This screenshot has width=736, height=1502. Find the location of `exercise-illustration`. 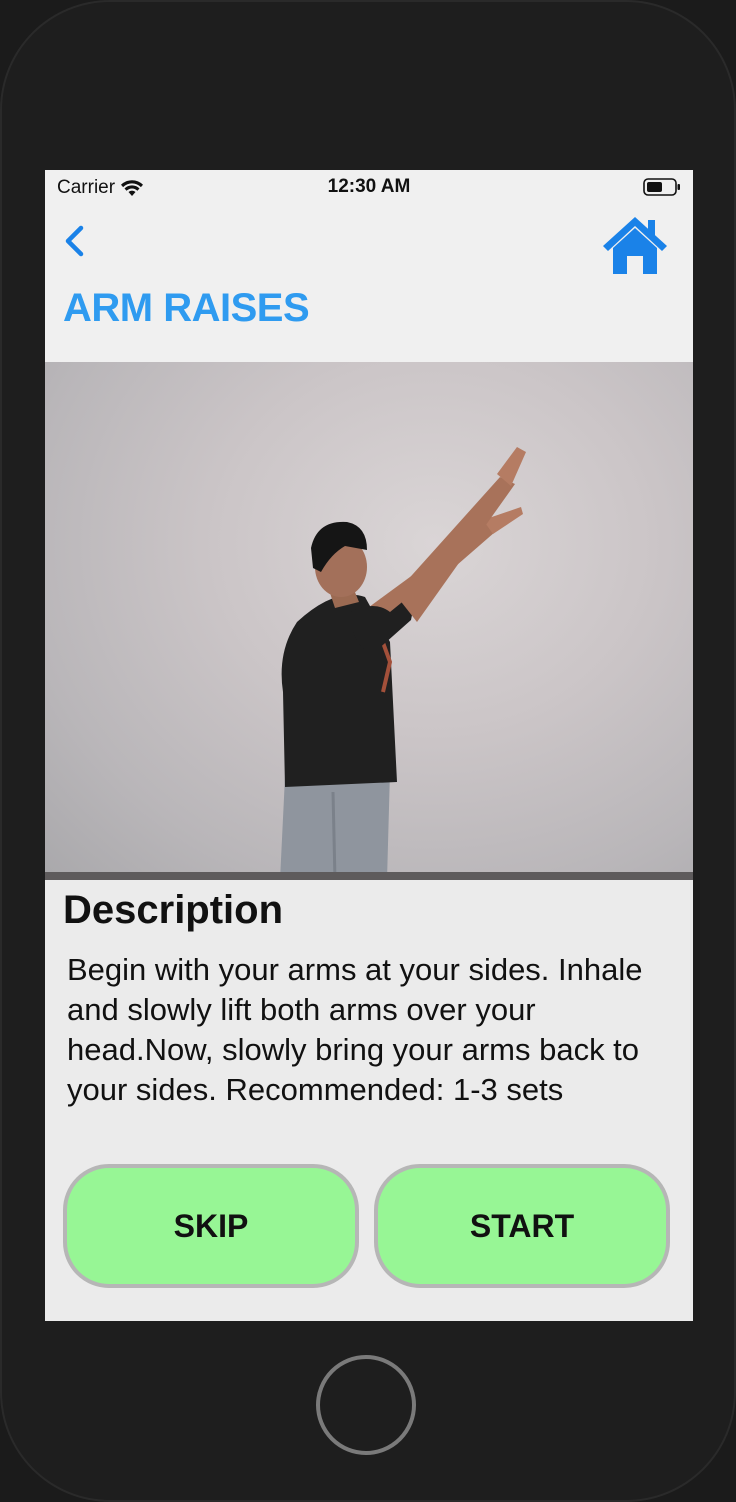

exercise-illustration is located at coordinates (403, 663).